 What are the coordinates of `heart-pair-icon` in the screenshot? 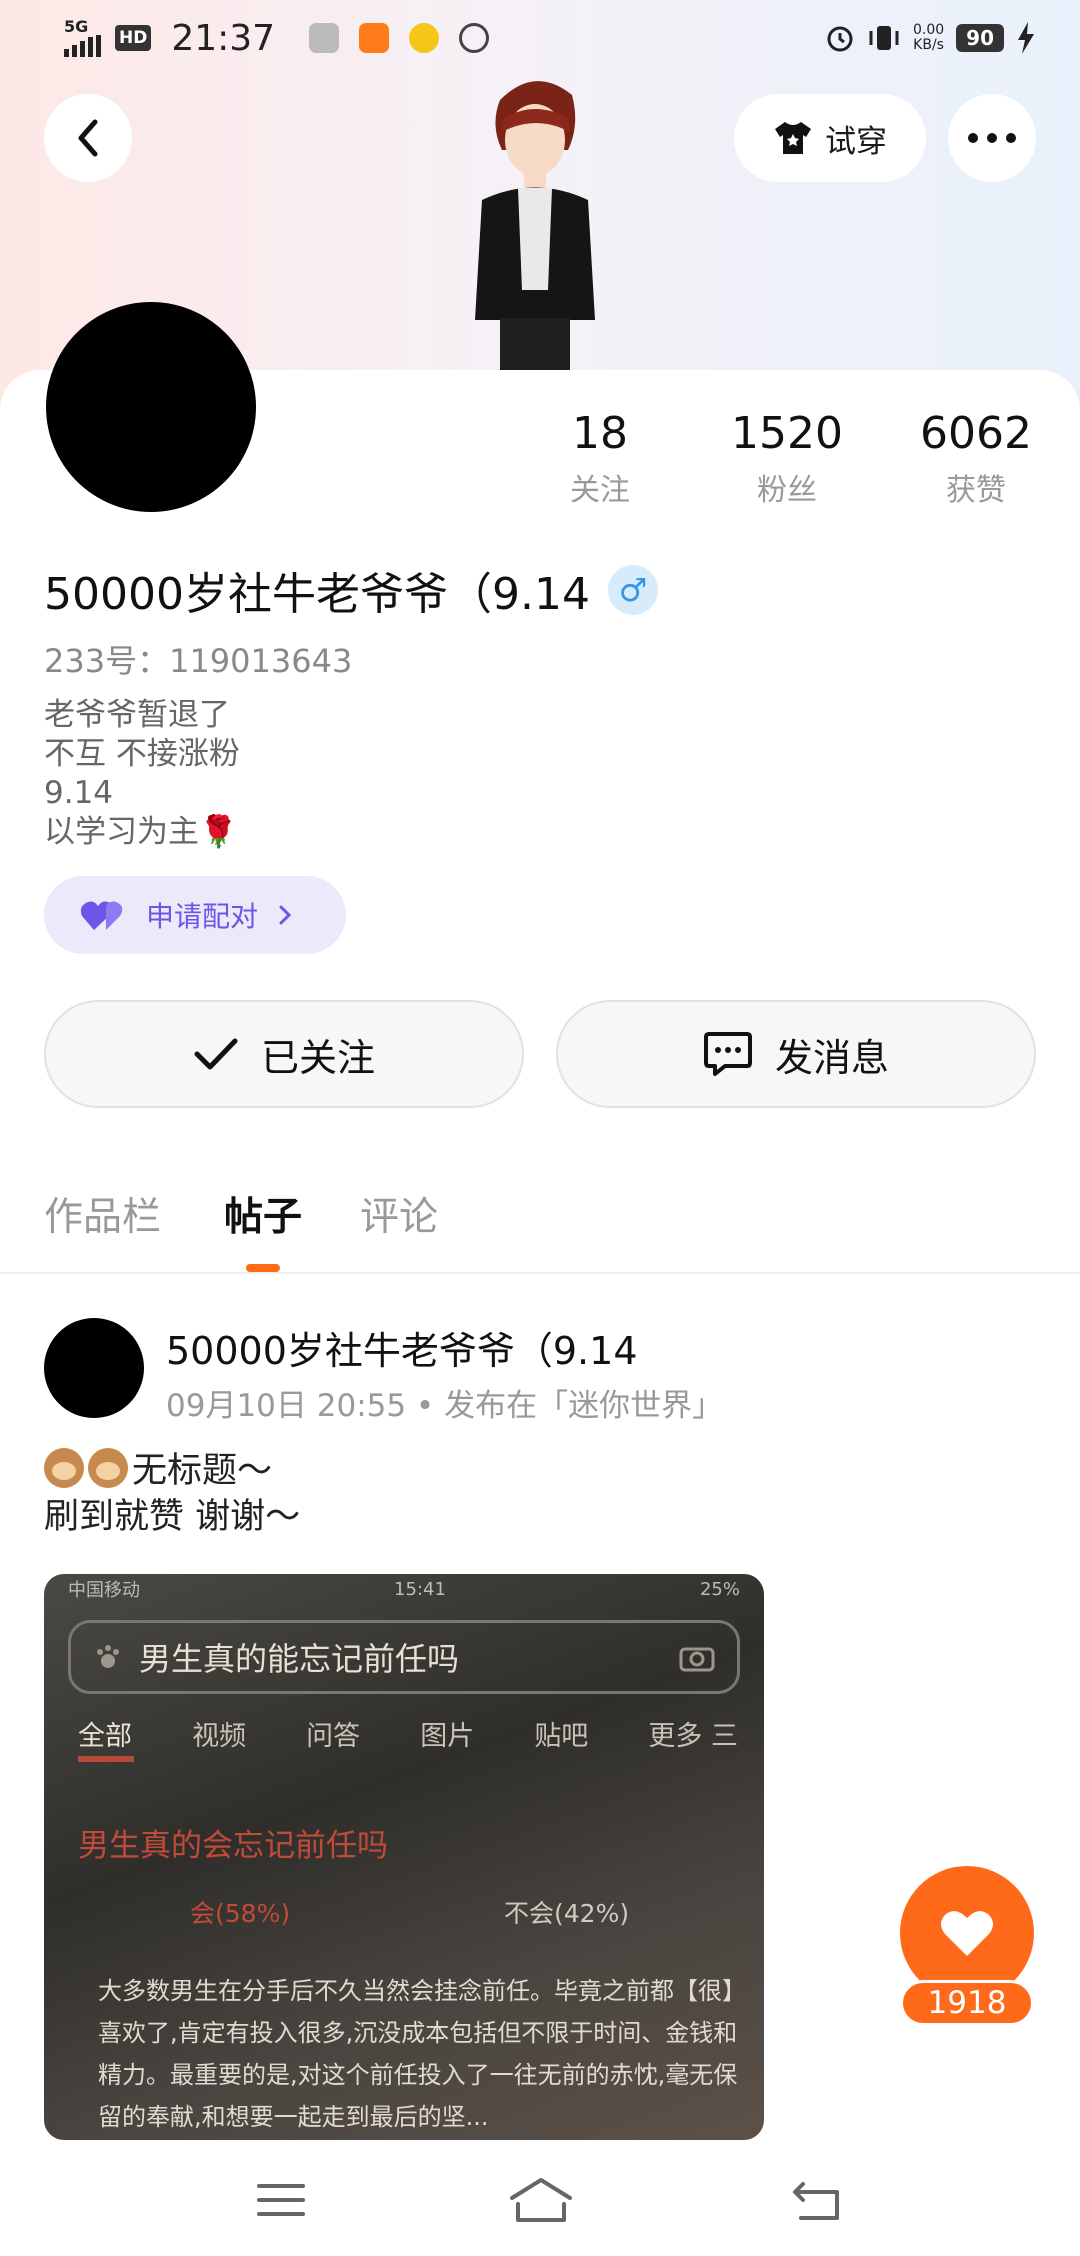 It's located at (101, 915).